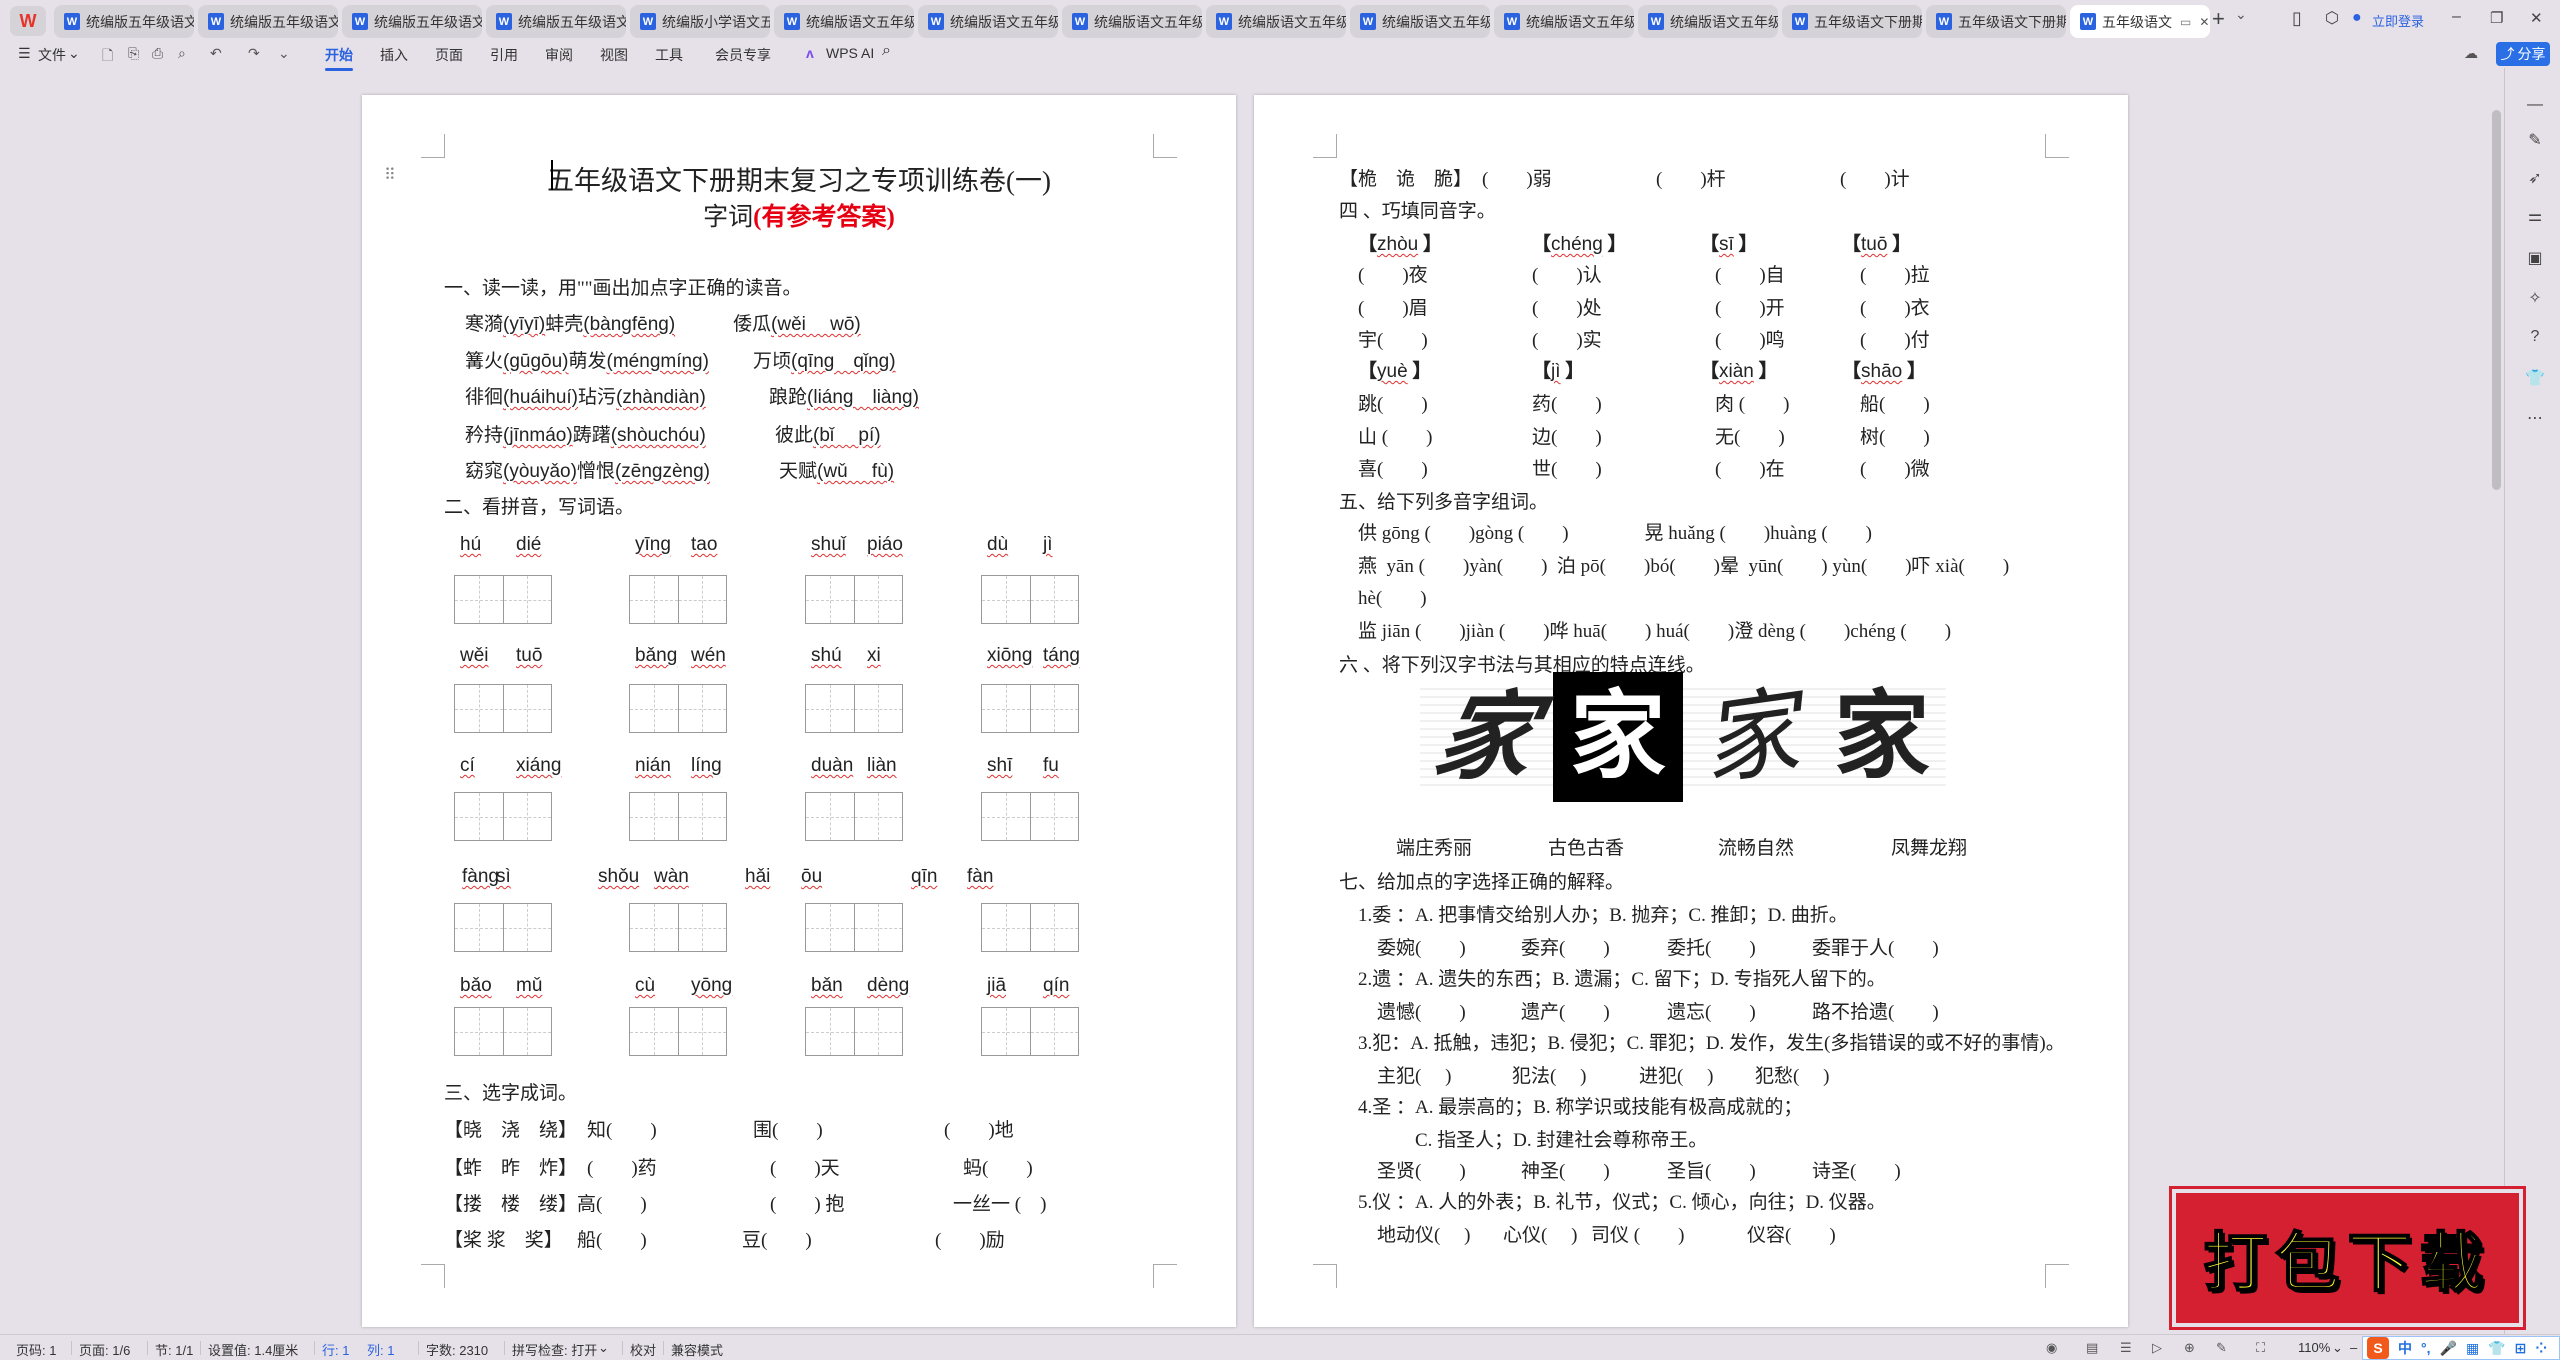 The image size is (2560, 1360). Describe the element at coordinates (2535, 216) in the screenshot. I see `sliders-icon: ⚌` at that location.